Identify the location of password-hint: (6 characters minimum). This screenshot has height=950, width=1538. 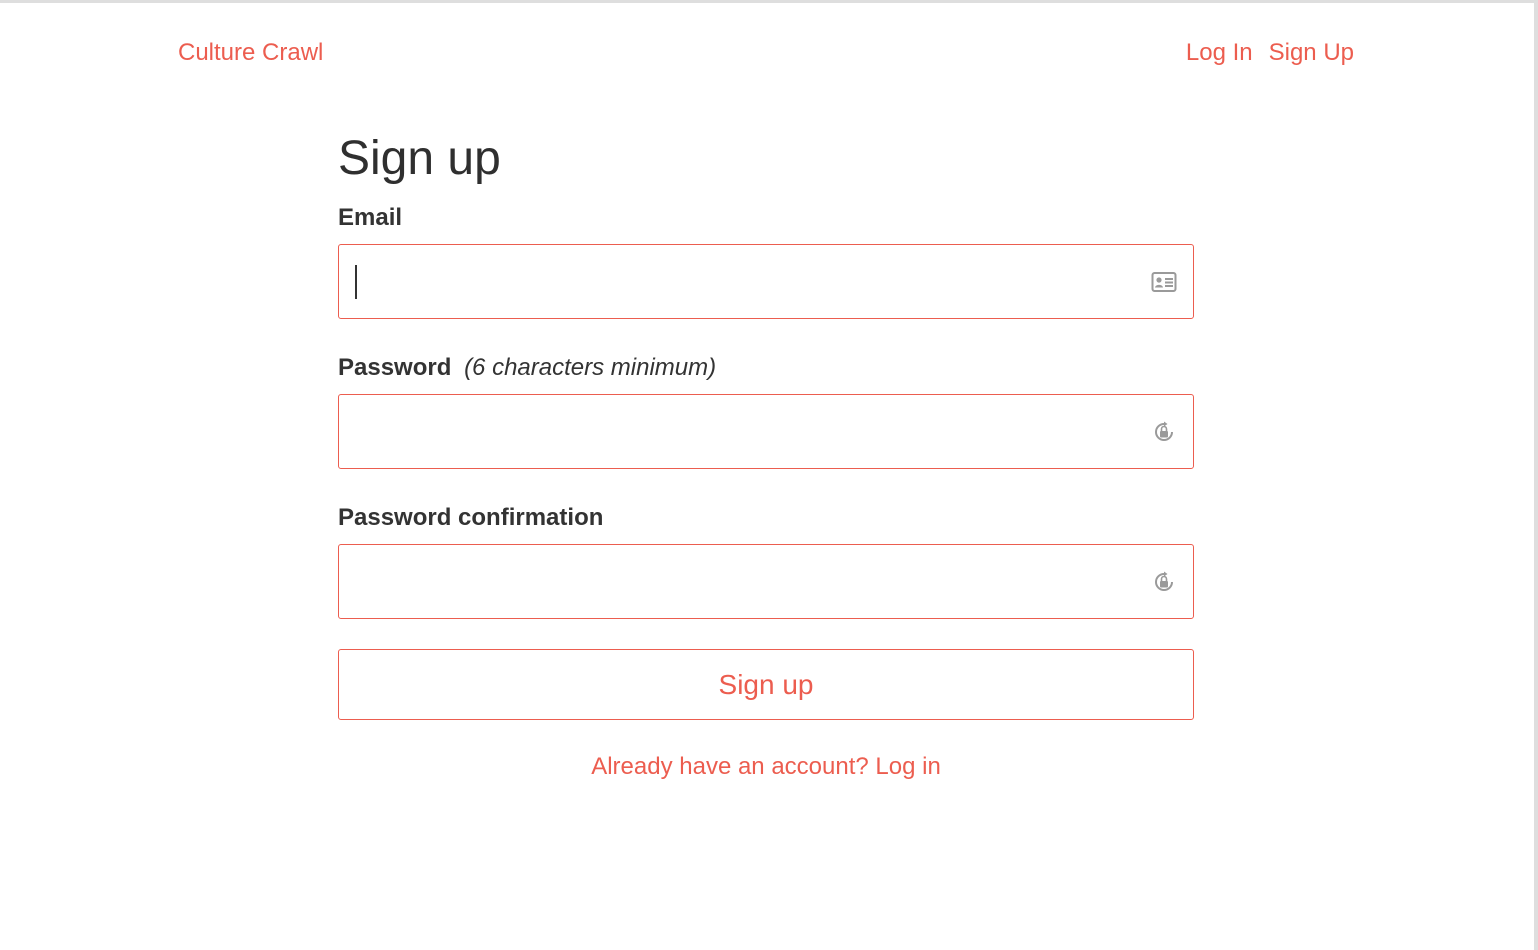
(590, 367).